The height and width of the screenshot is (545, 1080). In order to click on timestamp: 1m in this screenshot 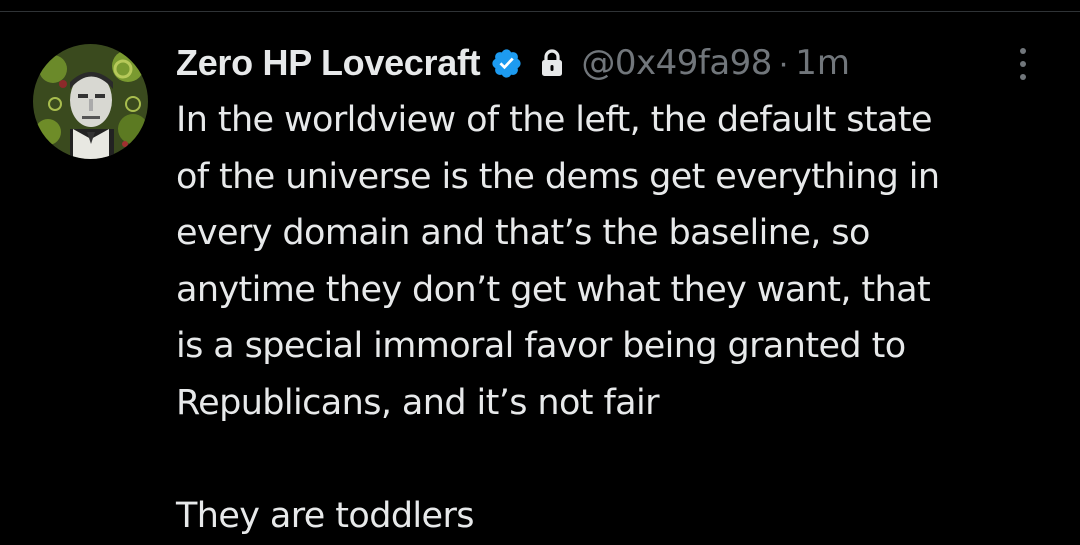, I will do `click(822, 63)`.